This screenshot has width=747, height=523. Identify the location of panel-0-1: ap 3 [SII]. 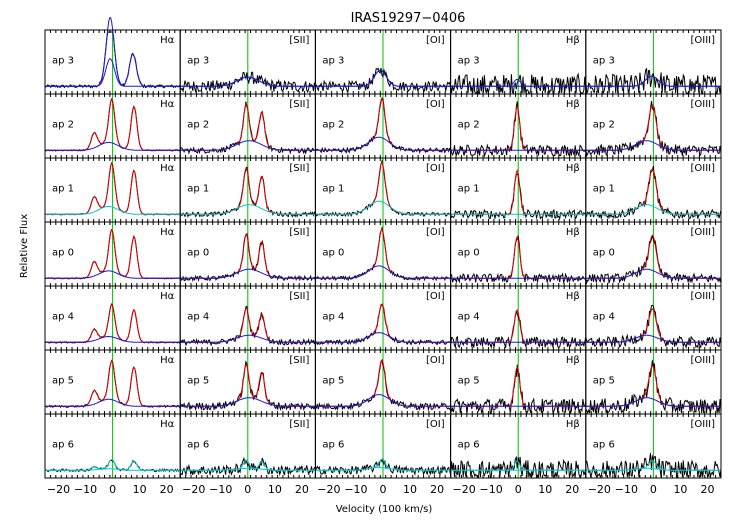
(247, 62).